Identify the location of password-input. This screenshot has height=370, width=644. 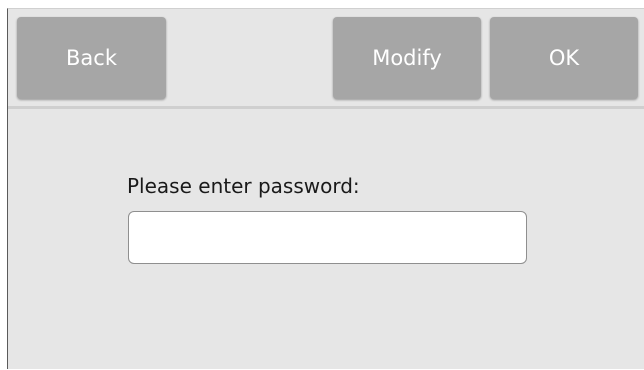
(327, 237).